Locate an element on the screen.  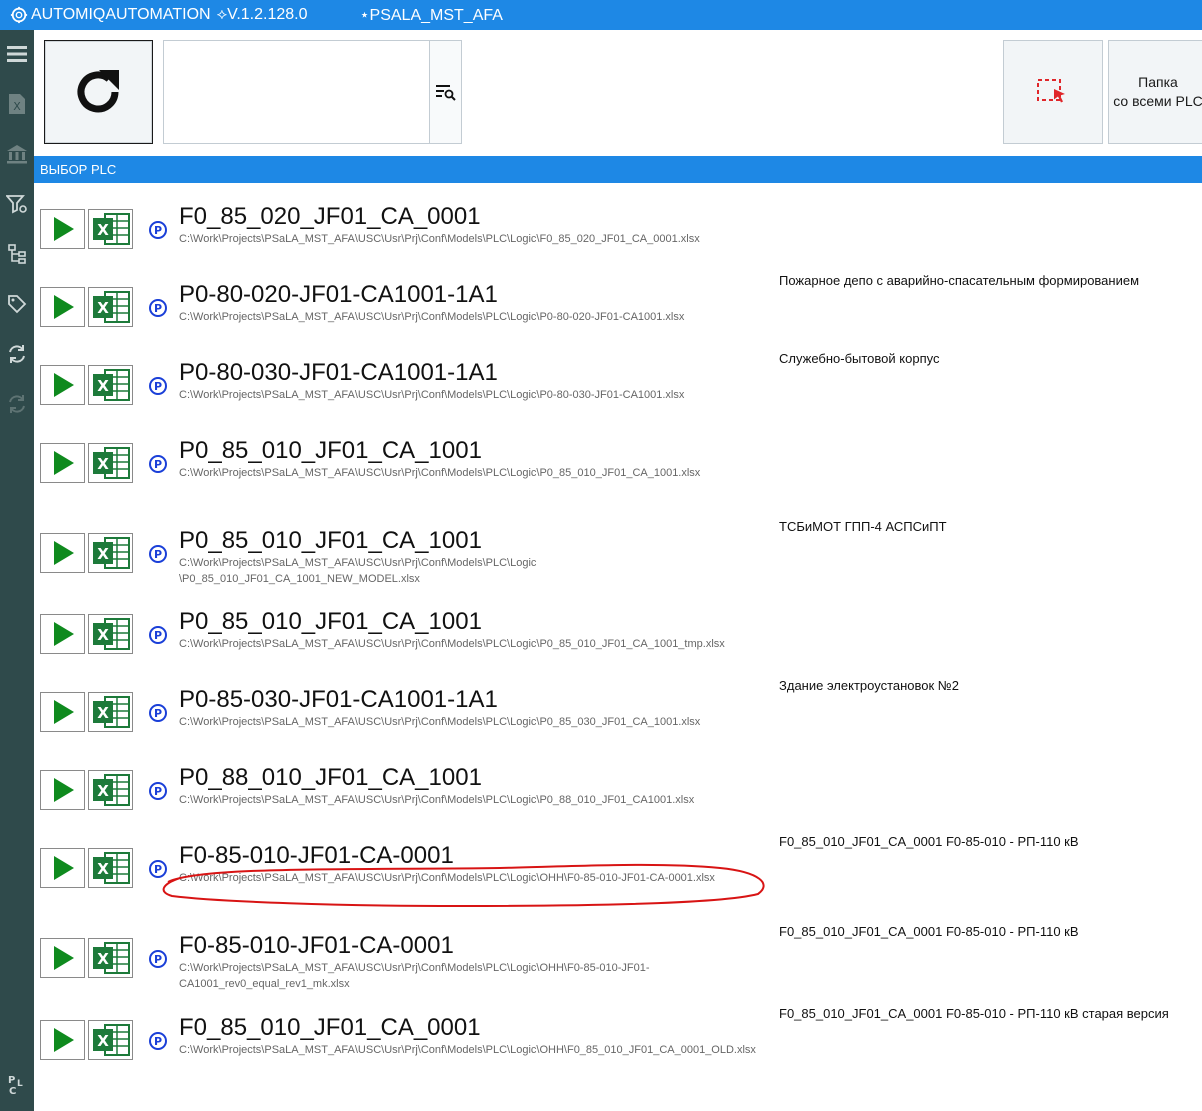
tag-icon is located at coordinates (17, 304).